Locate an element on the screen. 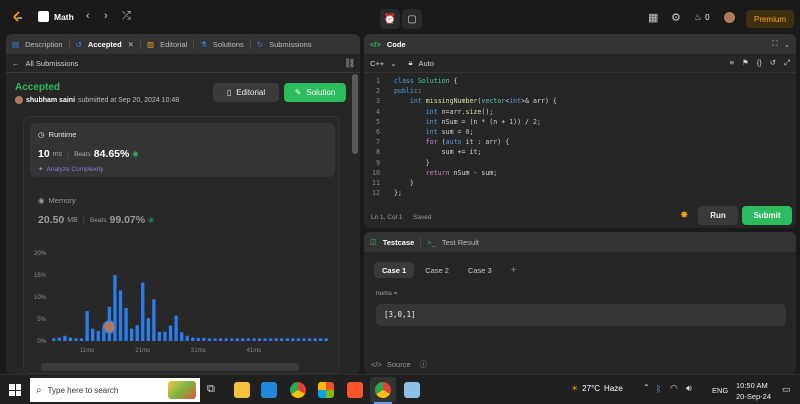 This screenshot has height=404, width=800. expand-icon: ⛶ is located at coordinates (774, 44).